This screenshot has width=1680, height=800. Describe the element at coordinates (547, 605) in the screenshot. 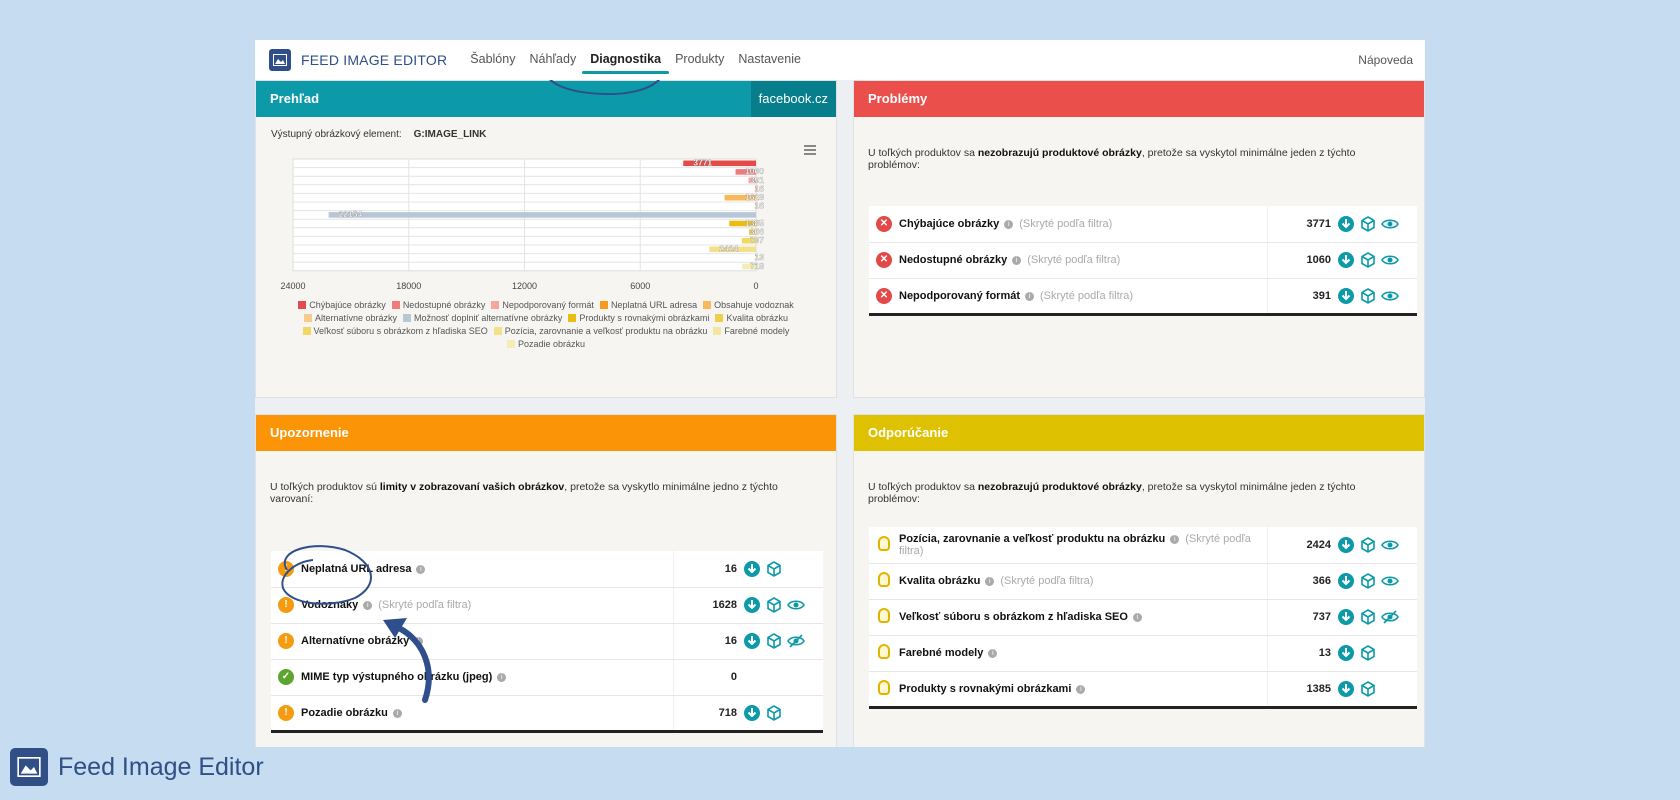

I see `table-row: ! Vodoznaky i (Skryté podľa filtra) 1628` at that location.